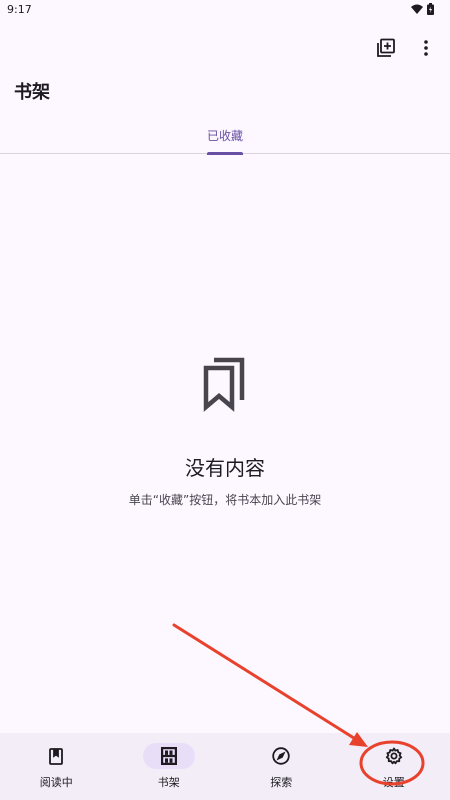 The image size is (450, 800). What do you see at coordinates (19, 9) in the screenshot?
I see `status-time: 9:17` at bounding box center [19, 9].